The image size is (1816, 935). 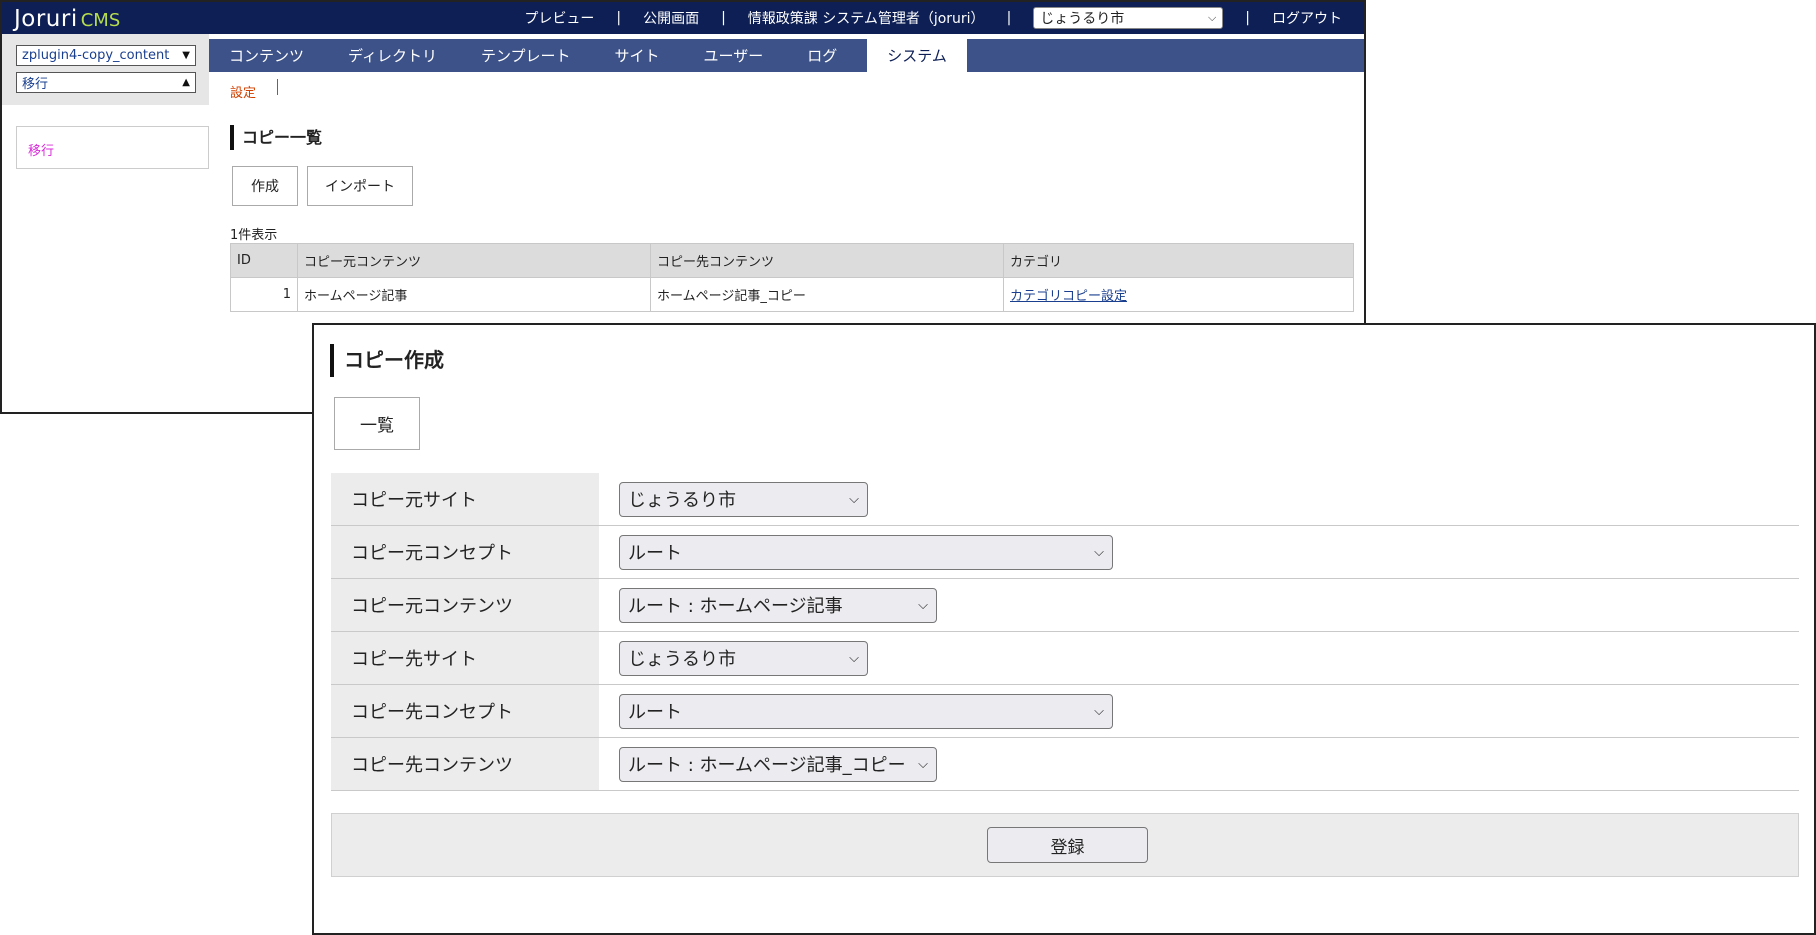 I want to click on content-select-value: zplugin4-copy_content, so click(x=96, y=55).